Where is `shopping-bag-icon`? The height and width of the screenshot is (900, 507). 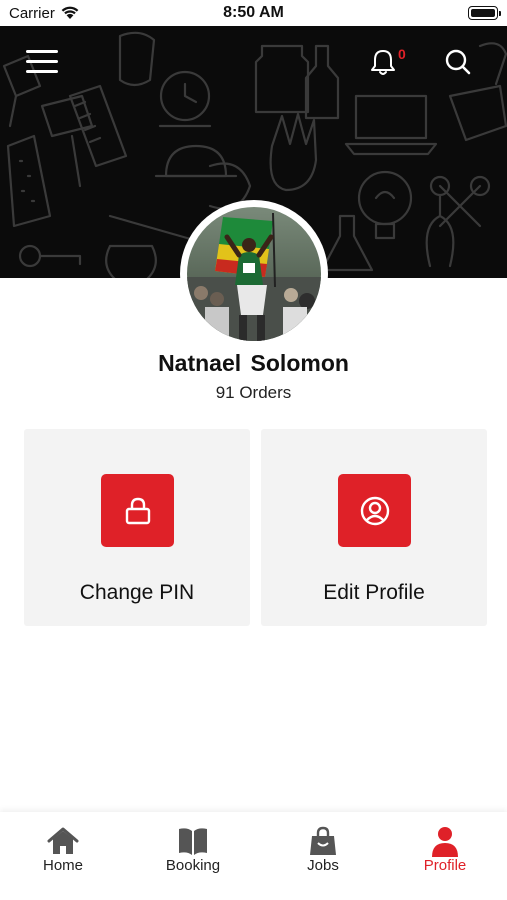 shopping-bag-icon is located at coordinates (323, 842).